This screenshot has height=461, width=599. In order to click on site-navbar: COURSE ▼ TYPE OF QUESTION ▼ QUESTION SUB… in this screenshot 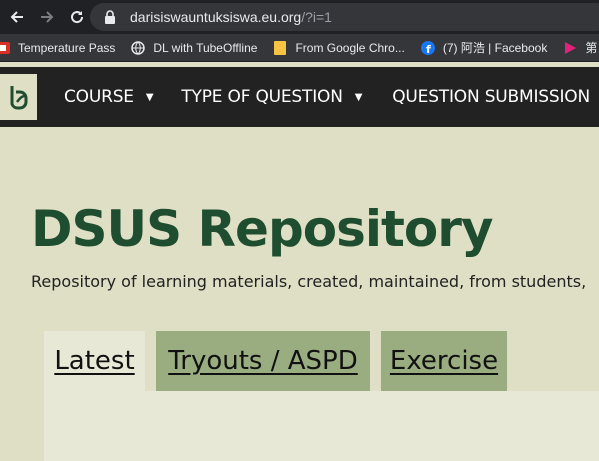, I will do `click(299, 97)`.